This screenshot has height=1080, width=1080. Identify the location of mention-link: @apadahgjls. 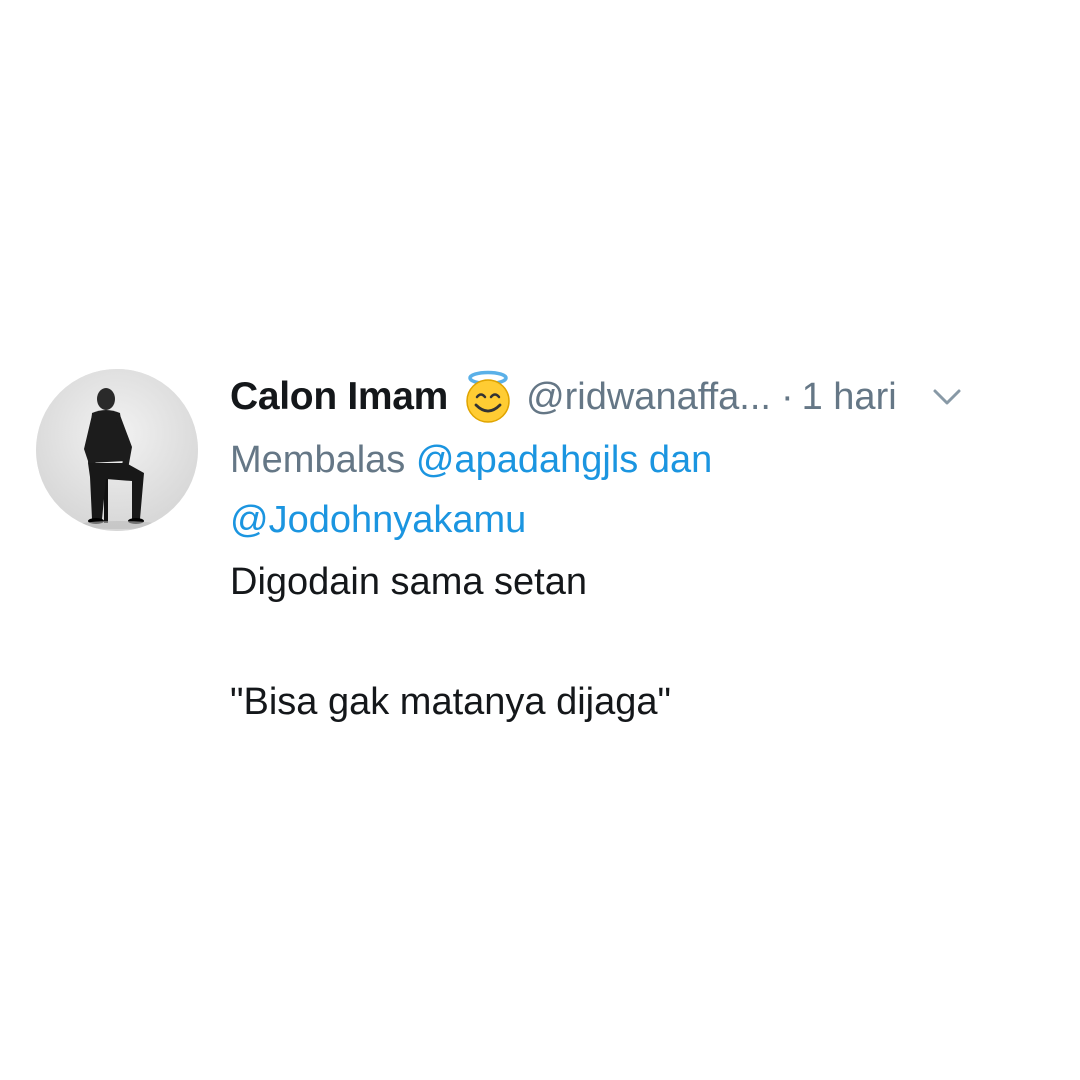
(527, 460).